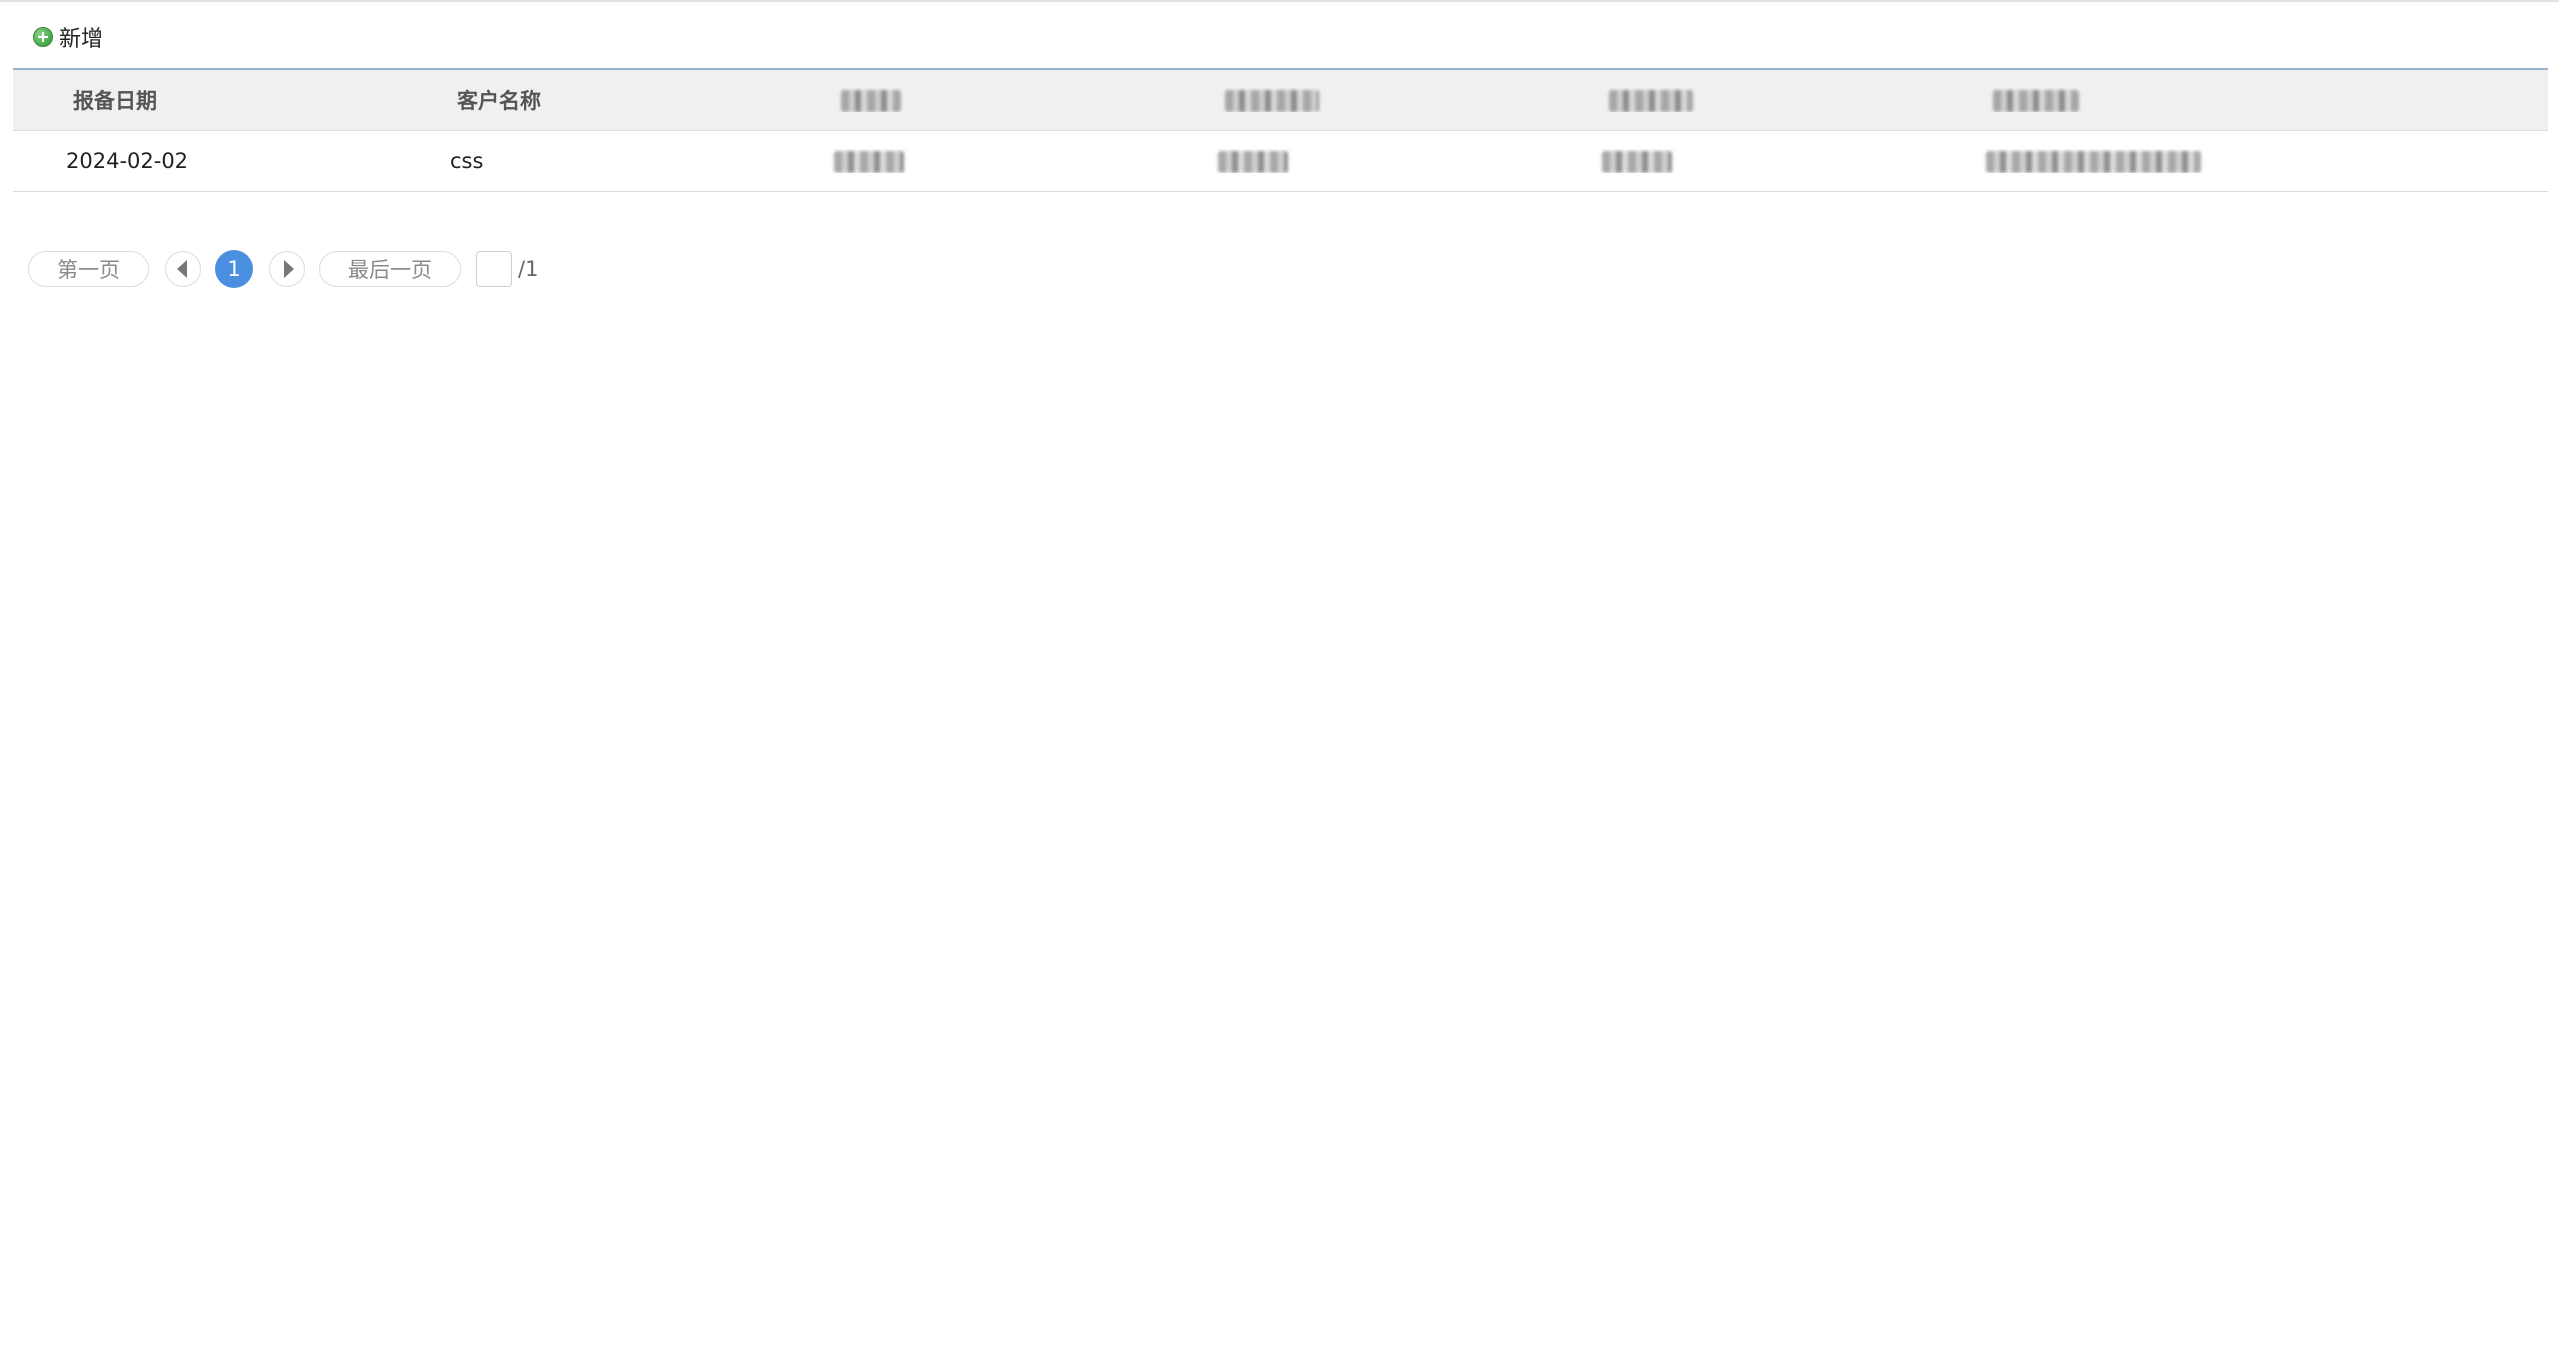  I want to click on page-number-current: 1, so click(234, 269).